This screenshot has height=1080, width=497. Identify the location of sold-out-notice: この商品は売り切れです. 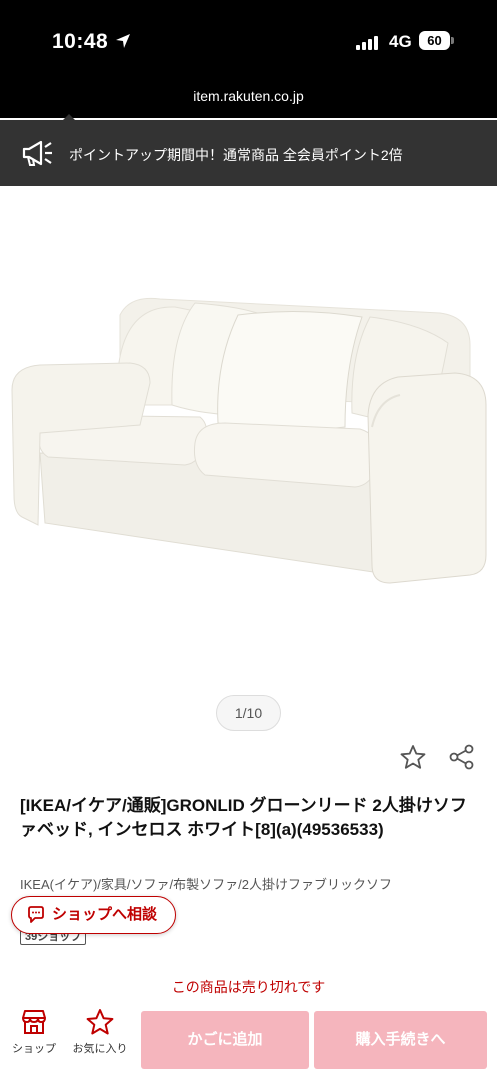
(248, 987).